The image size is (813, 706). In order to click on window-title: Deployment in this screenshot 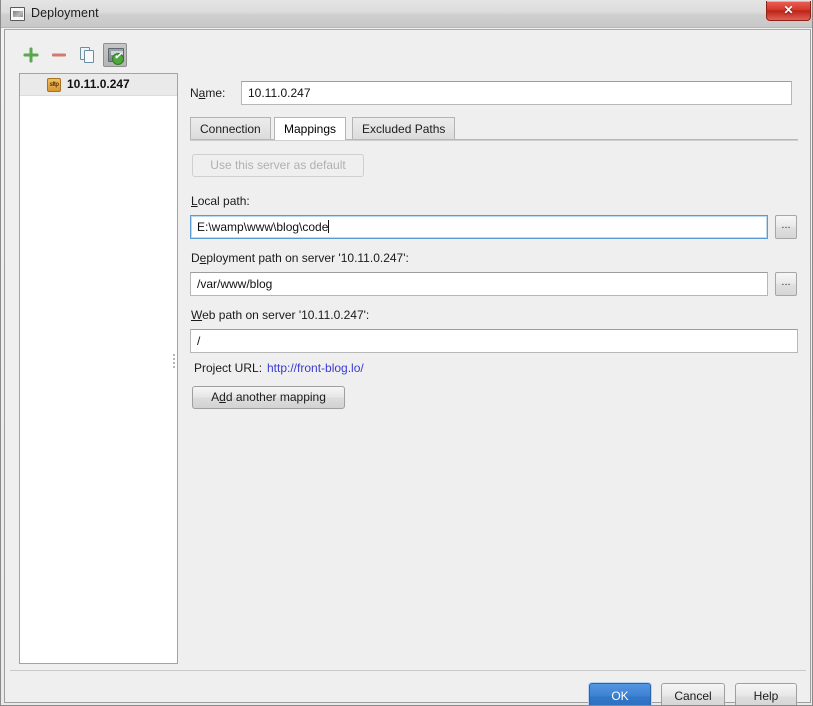, I will do `click(65, 13)`.